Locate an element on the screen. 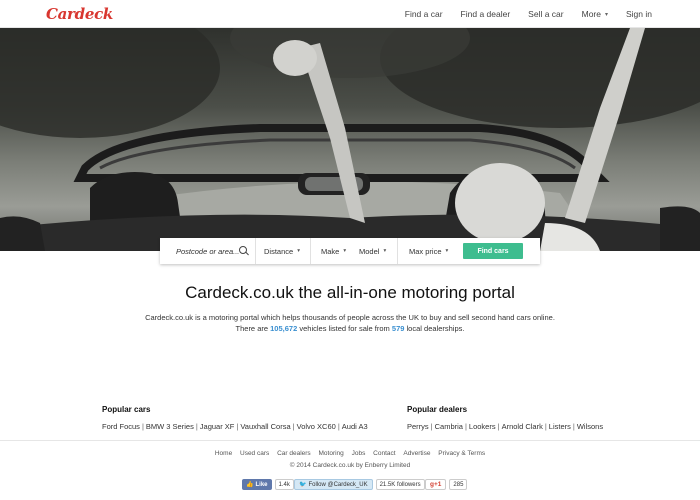 The image size is (700, 500). copyright-text: © 2014 Cardeck.co.uk by Enberry Limited is located at coordinates (350, 465).